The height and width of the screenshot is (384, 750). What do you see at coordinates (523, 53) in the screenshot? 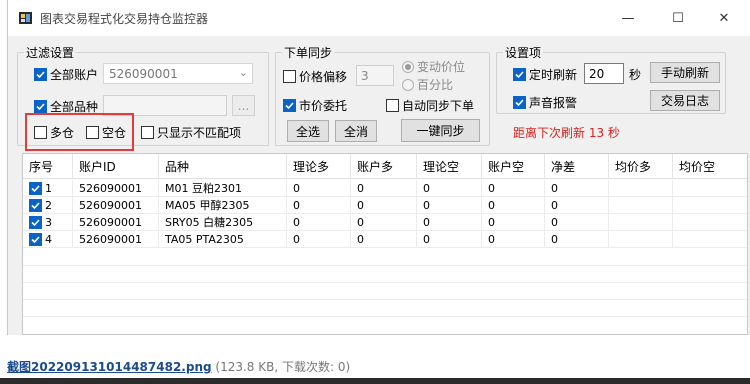
I see `settings-legend: 设置项` at bounding box center [523, 53].